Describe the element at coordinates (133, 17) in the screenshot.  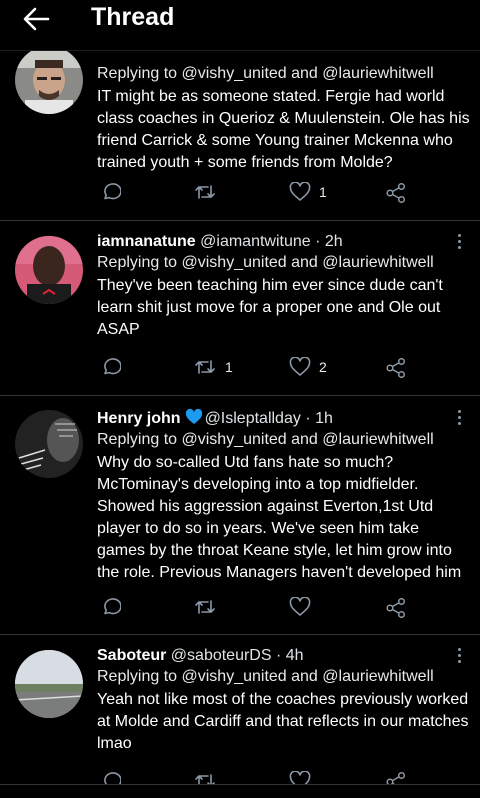
I see `page-title: Thread` at that location.